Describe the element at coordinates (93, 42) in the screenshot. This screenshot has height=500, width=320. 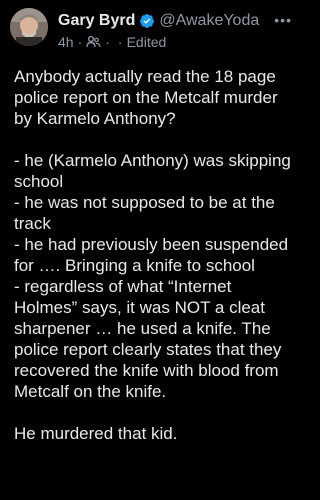
I see `people-audience-icon` at that location.